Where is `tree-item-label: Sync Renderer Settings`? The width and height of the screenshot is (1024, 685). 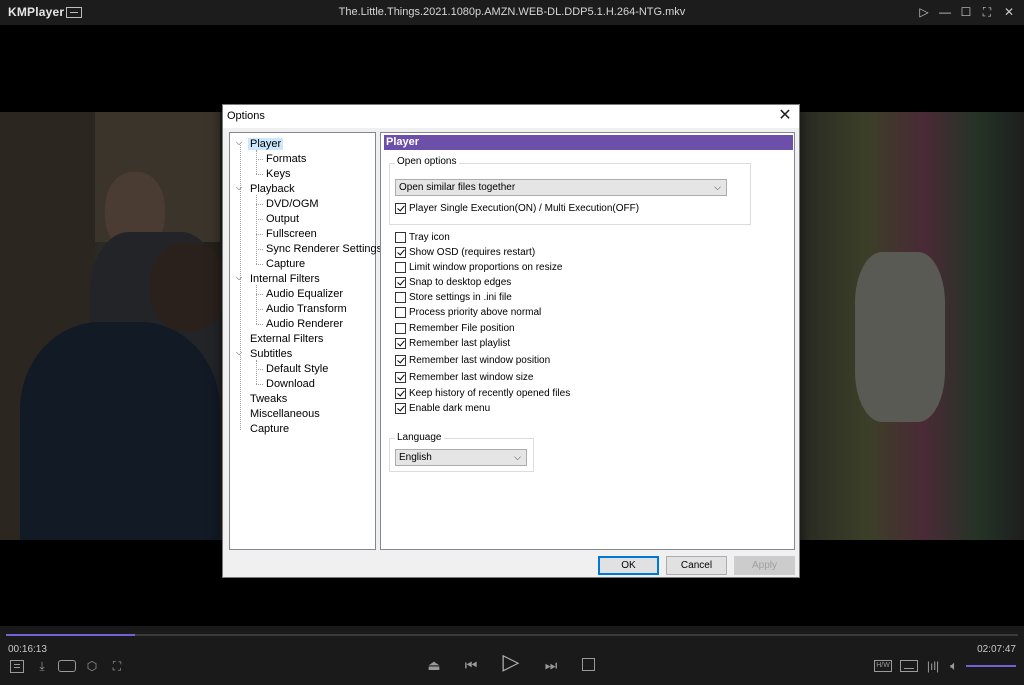
tree-item-label: Sync Renderer Settings is located at coordinates (324, 249).